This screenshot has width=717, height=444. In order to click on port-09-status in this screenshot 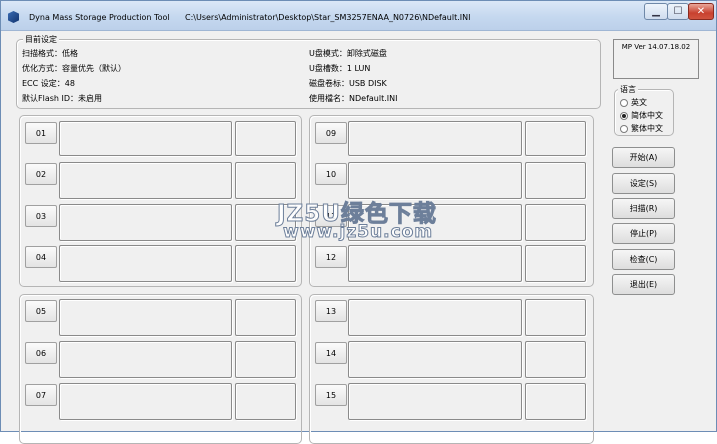, I will do `click(435, 138)`.